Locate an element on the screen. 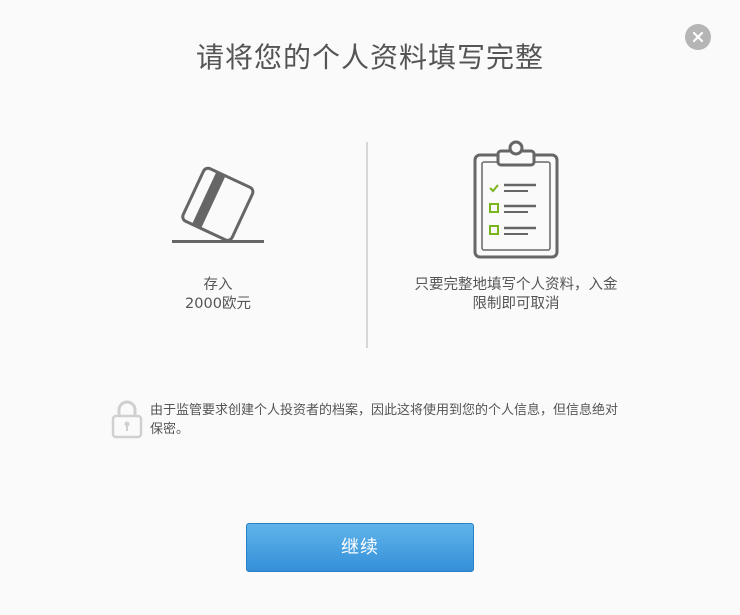  lock-icon is located at coordinates (127, 419).